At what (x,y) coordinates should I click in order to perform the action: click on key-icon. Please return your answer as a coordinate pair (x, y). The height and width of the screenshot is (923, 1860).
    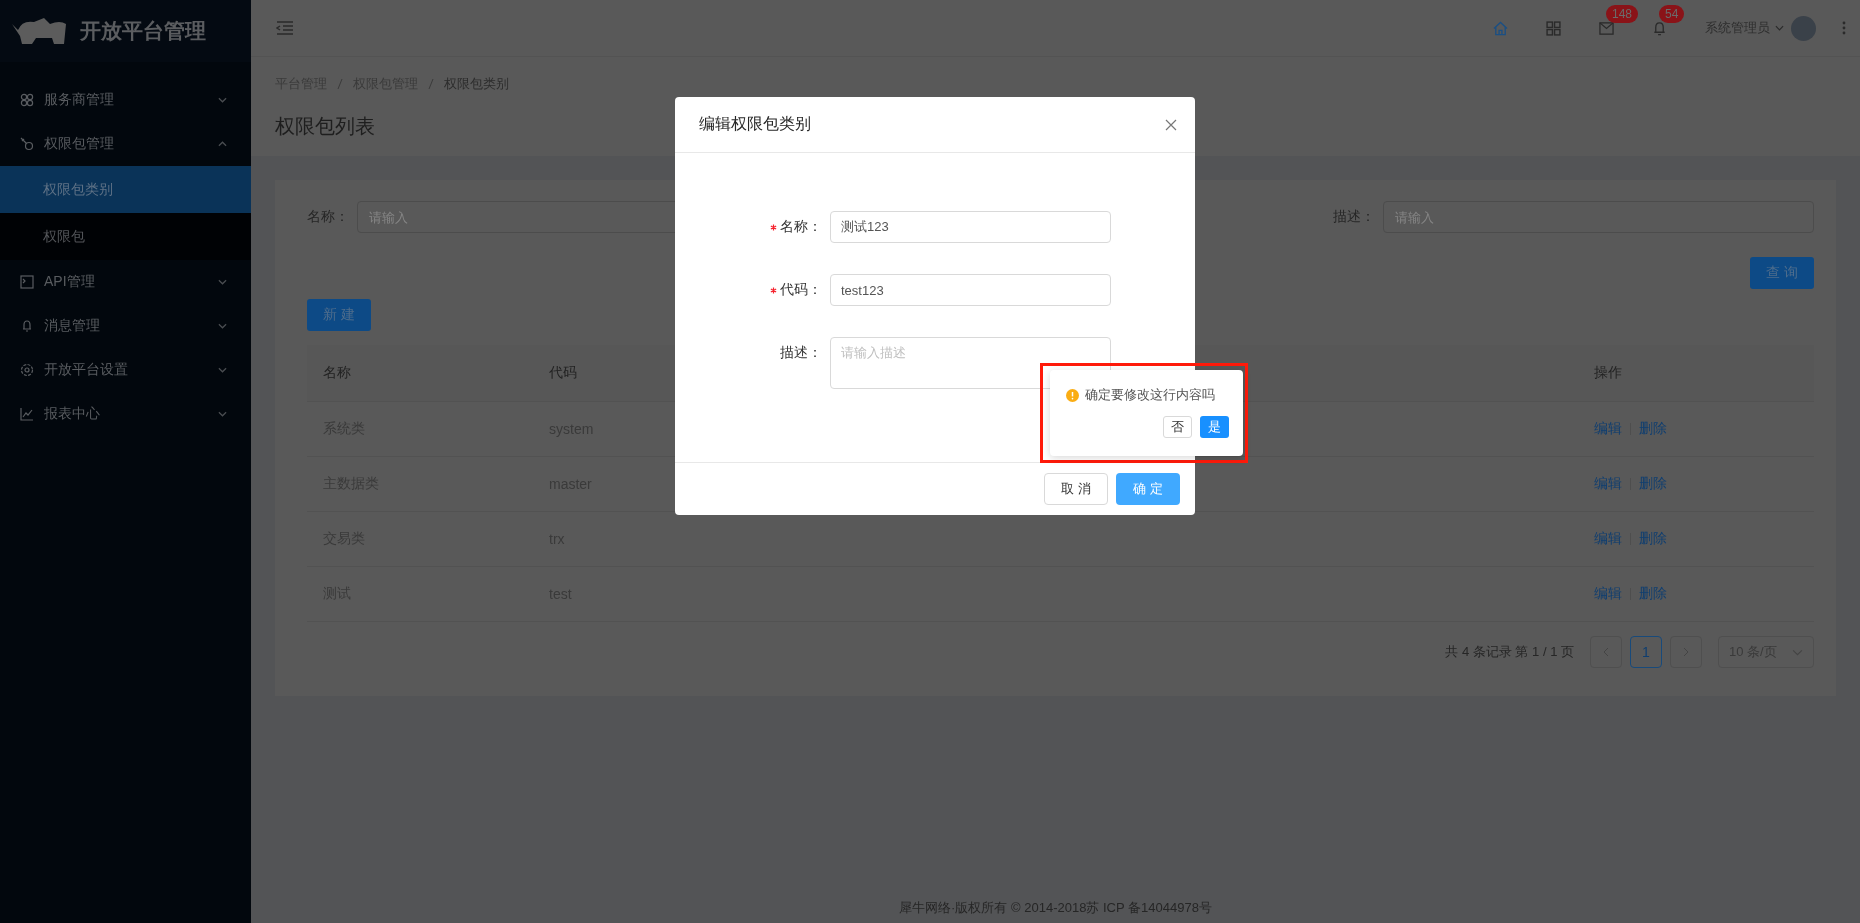
    Looking at the image, I should click on (27, 144).